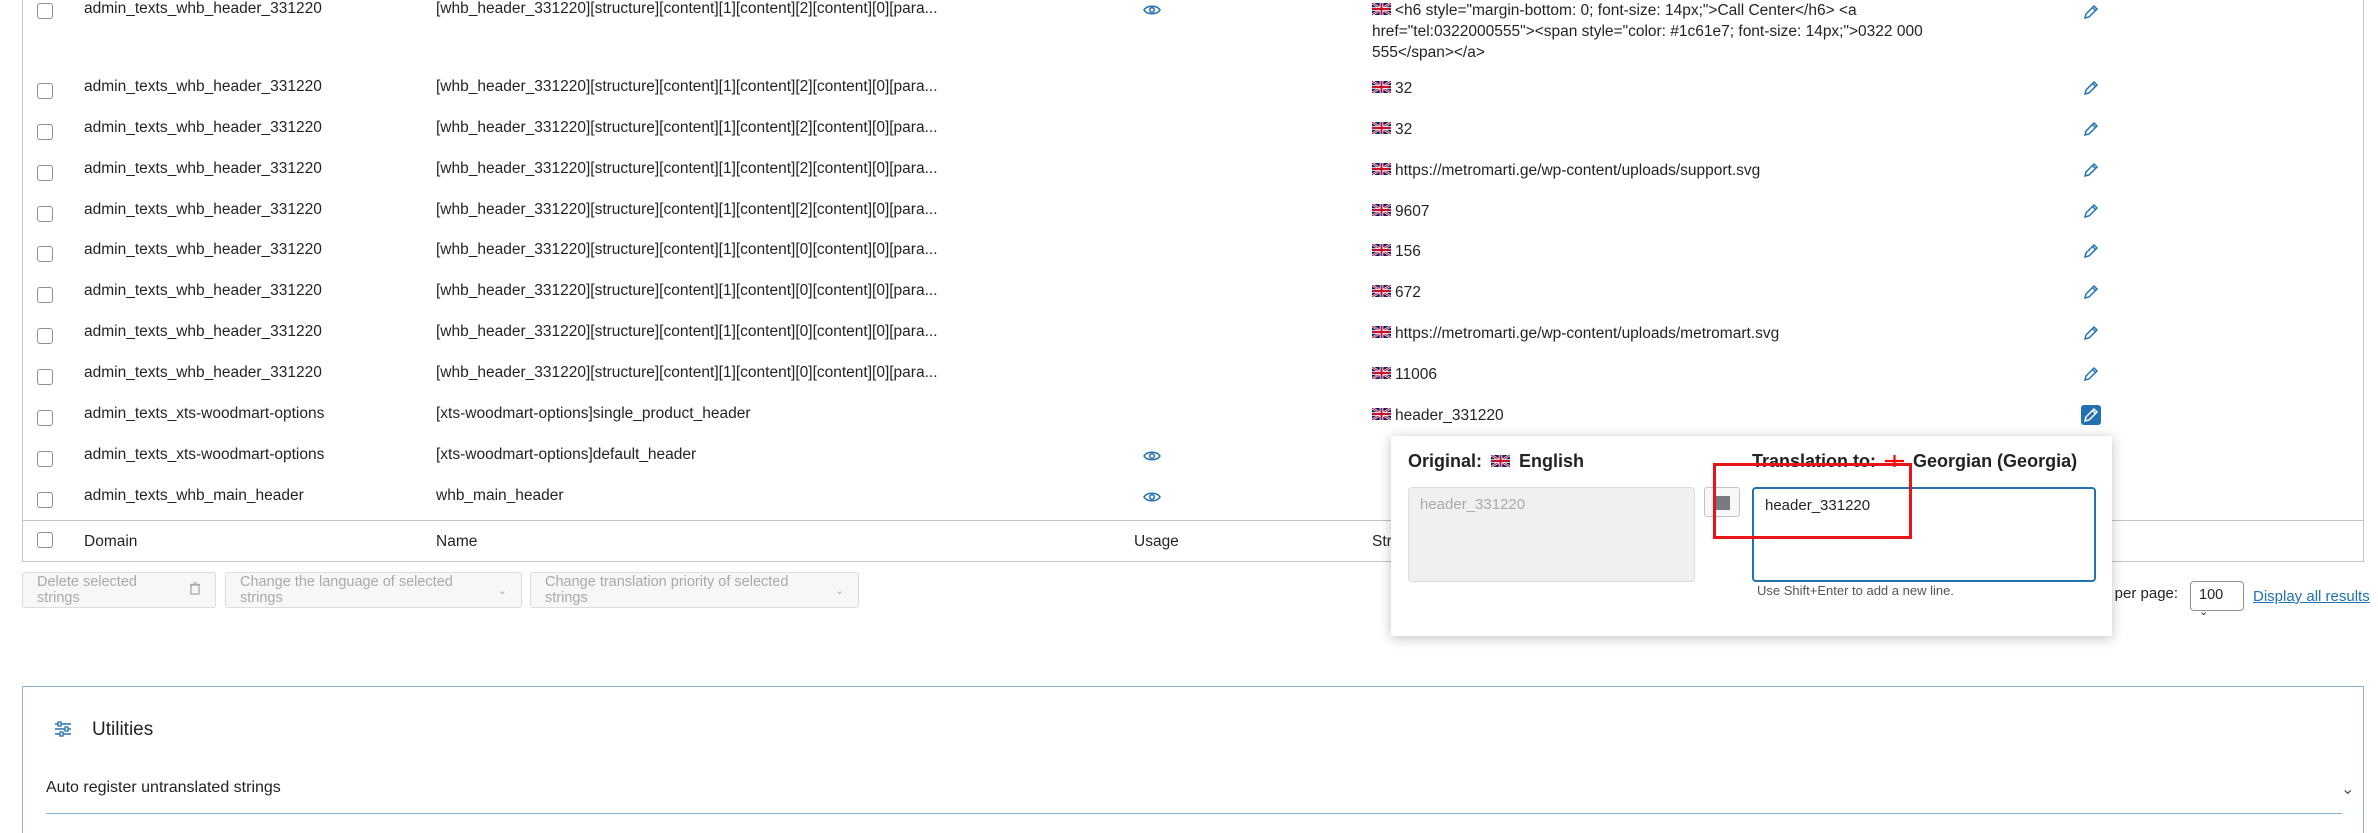 Image resolution: width=2378 pixels, height=833 pixels. Describe the element at coordinates (1652, 211) in the screenshot. I see `row-string-value: 9607` at that location.